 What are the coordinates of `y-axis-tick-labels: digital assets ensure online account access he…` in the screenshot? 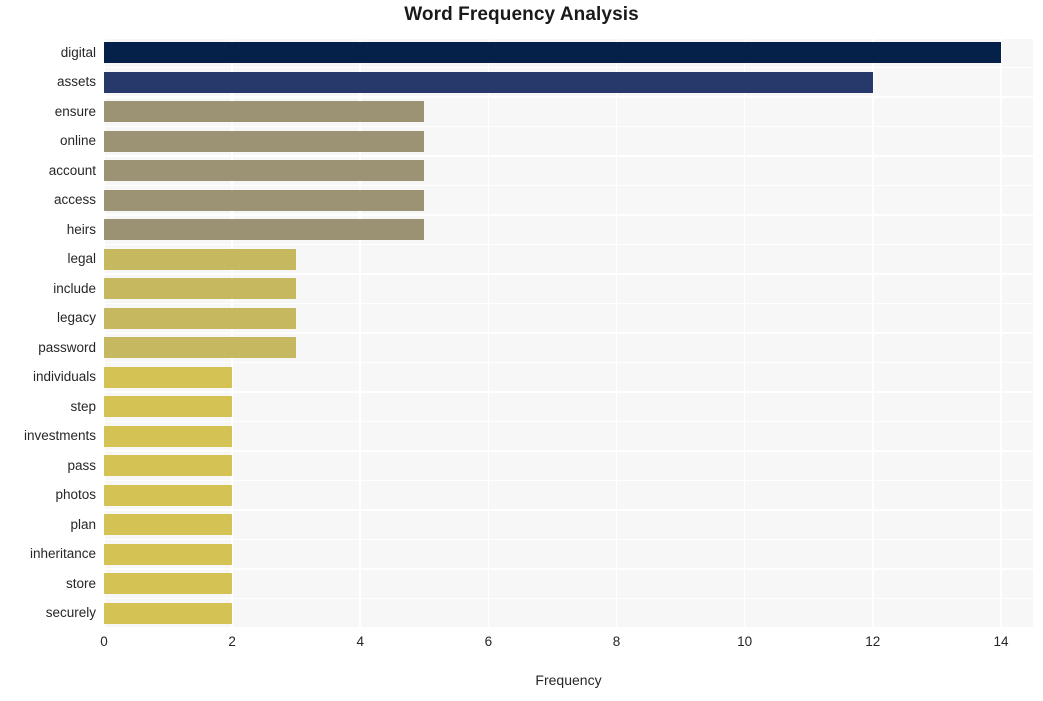 It's located at (48, 333).